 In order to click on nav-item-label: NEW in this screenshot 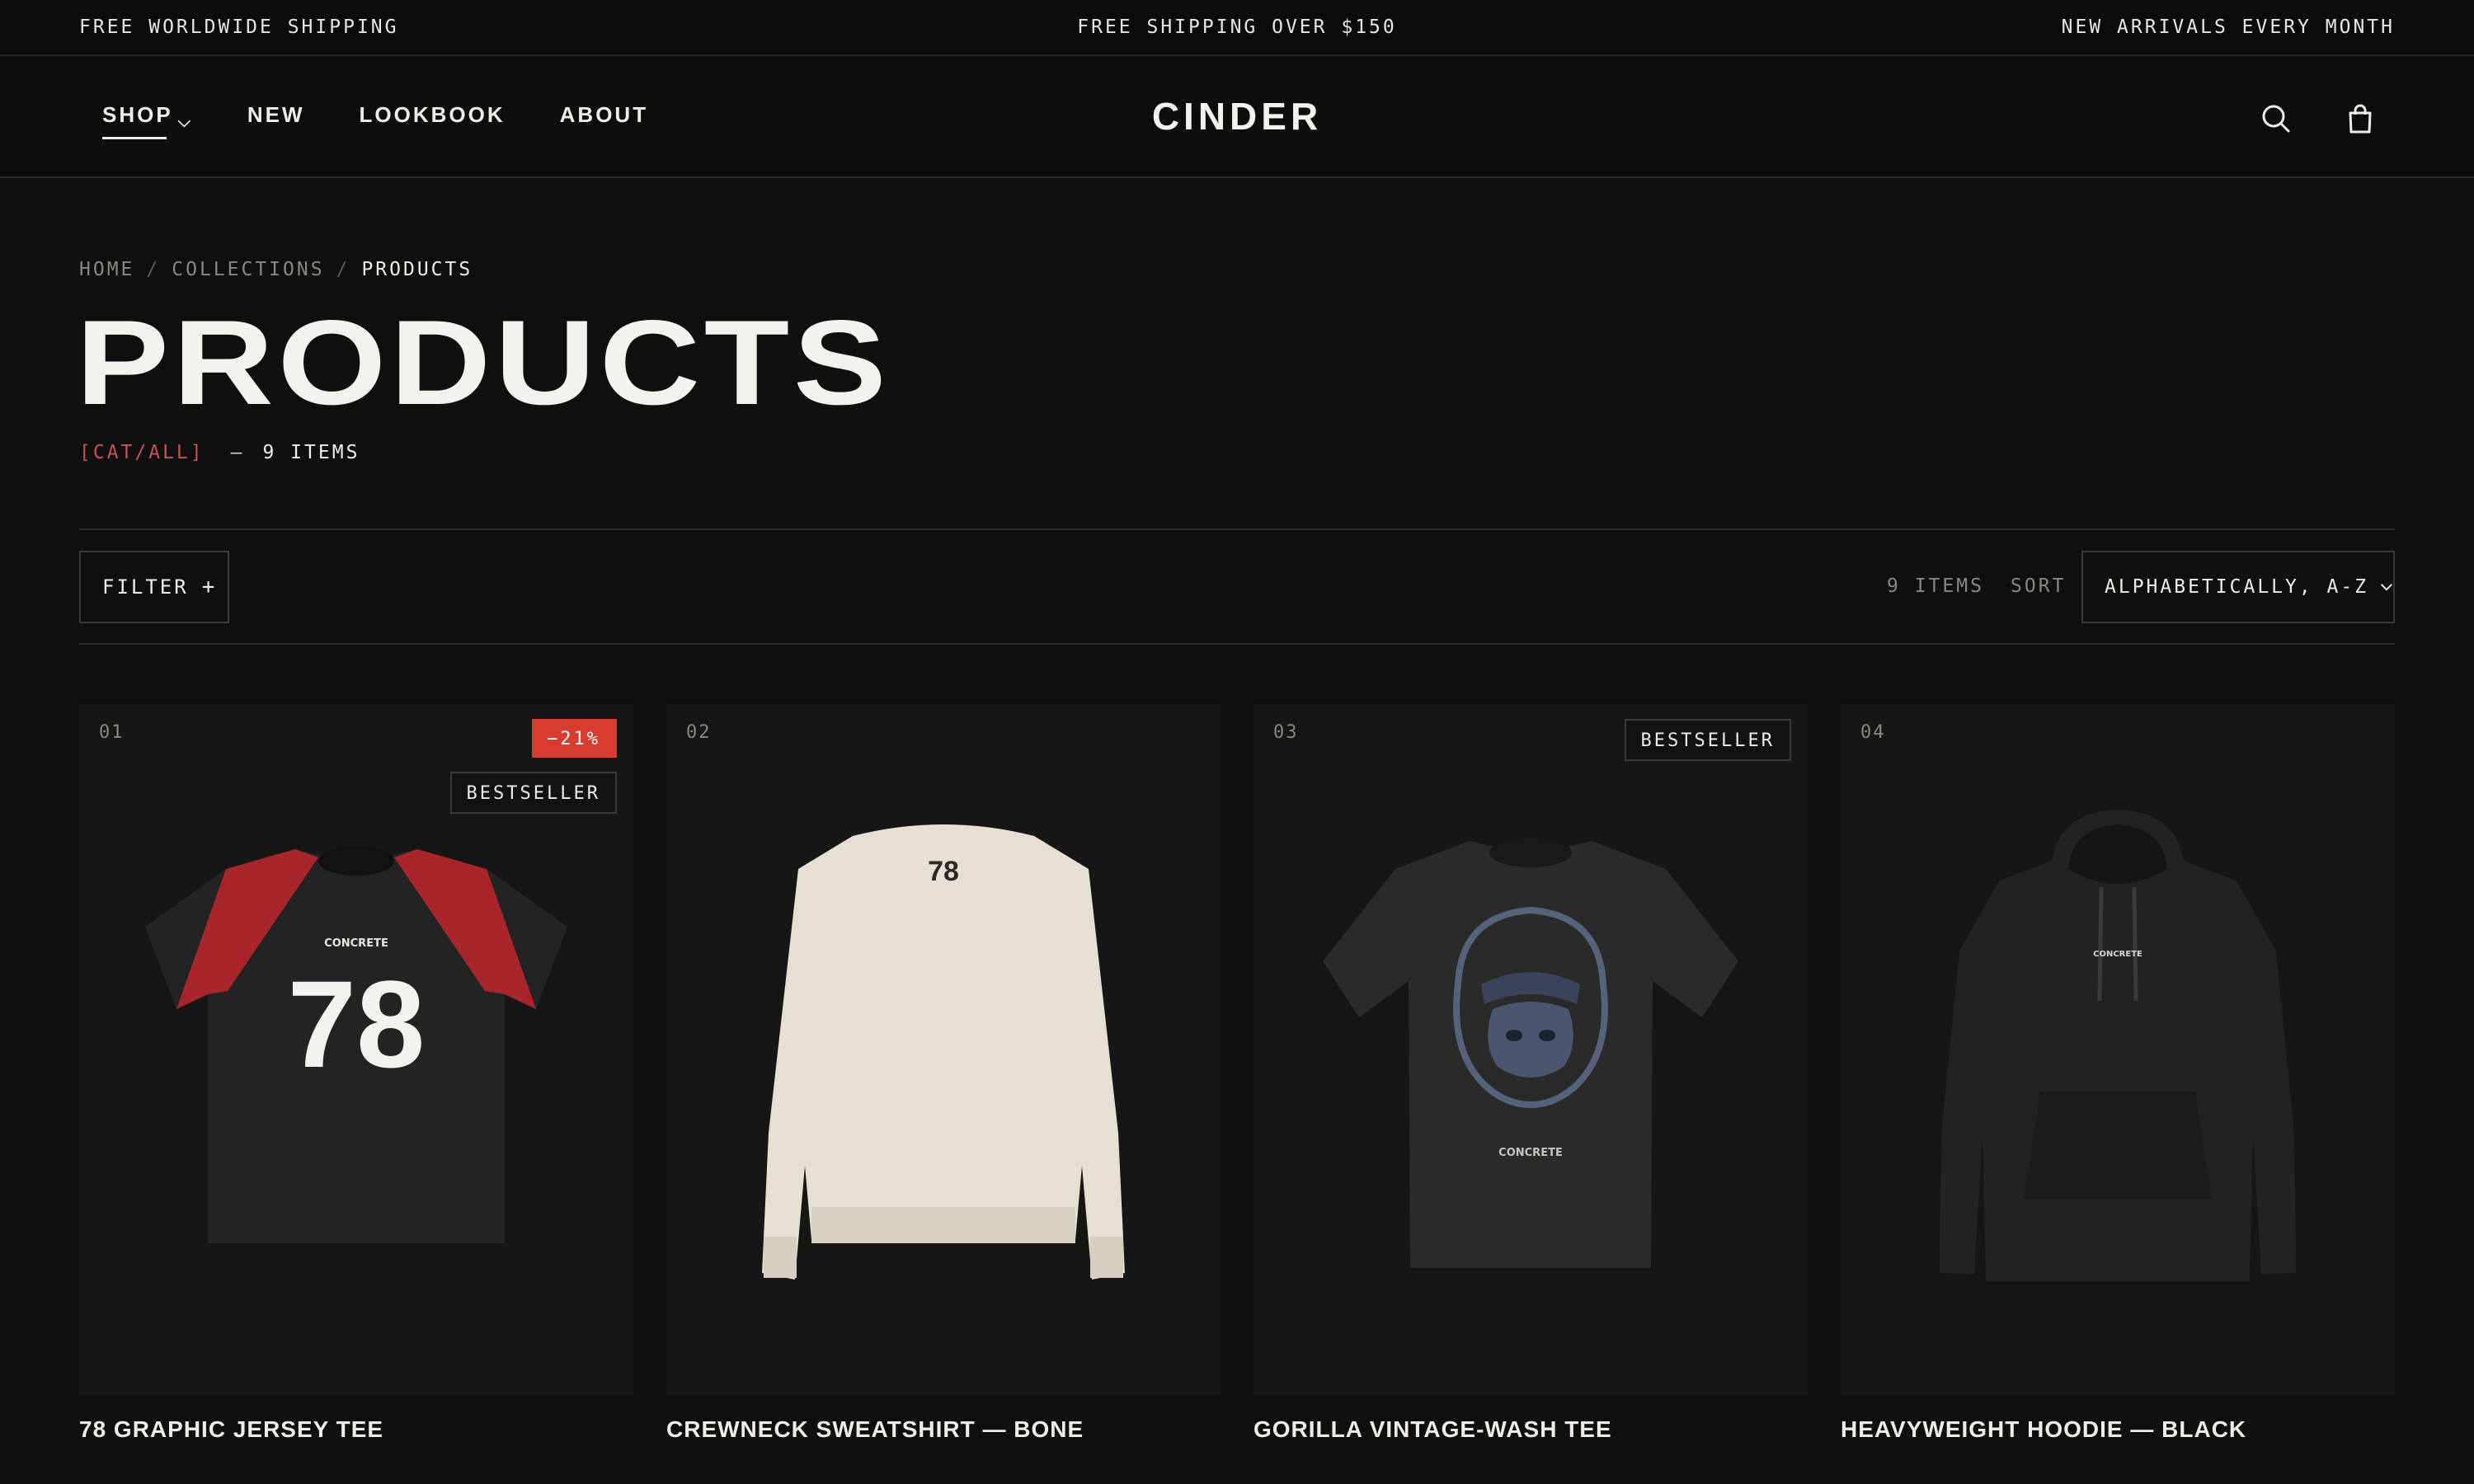, I will do `click(276, 114)`.